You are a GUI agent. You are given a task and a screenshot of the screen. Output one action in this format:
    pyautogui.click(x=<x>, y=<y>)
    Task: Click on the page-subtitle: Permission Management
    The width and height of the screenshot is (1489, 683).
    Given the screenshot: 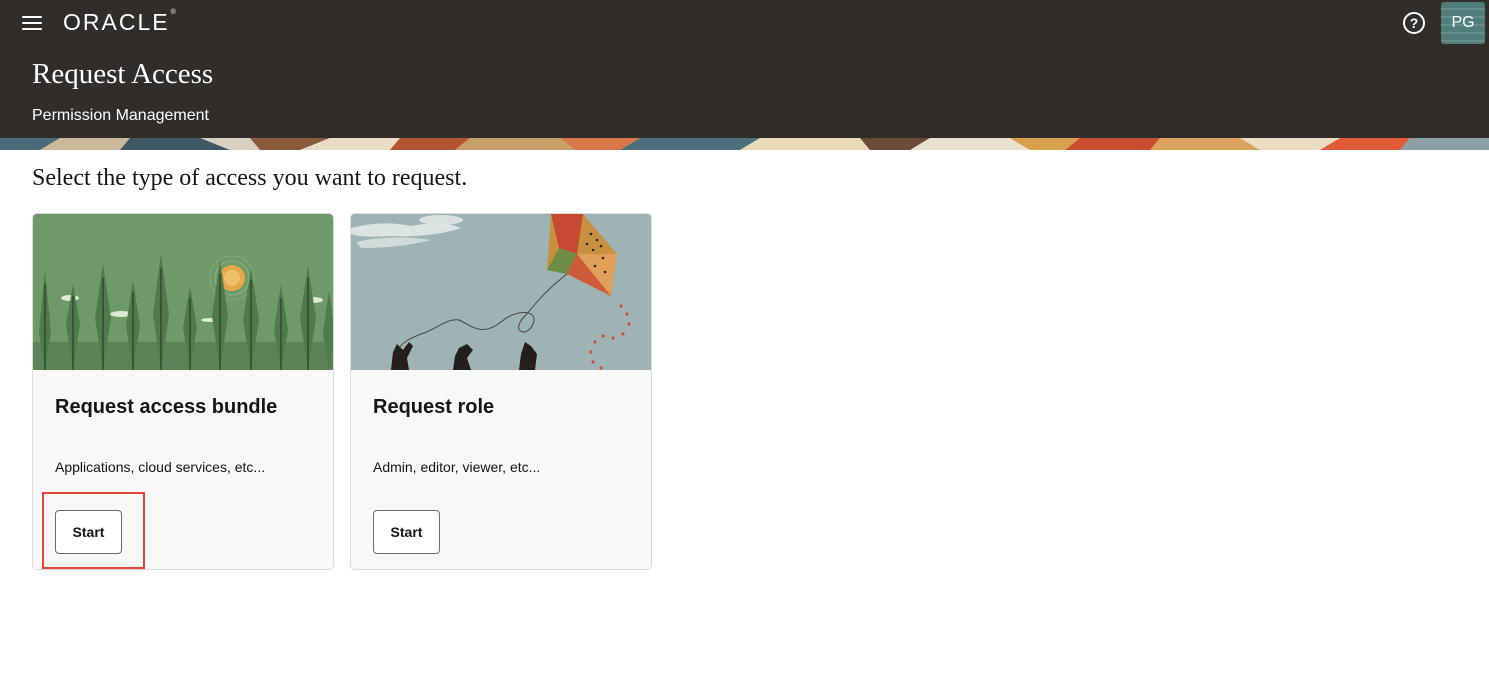 What is the action you would take?
    pyautogui.click(x=120, y=115)
    